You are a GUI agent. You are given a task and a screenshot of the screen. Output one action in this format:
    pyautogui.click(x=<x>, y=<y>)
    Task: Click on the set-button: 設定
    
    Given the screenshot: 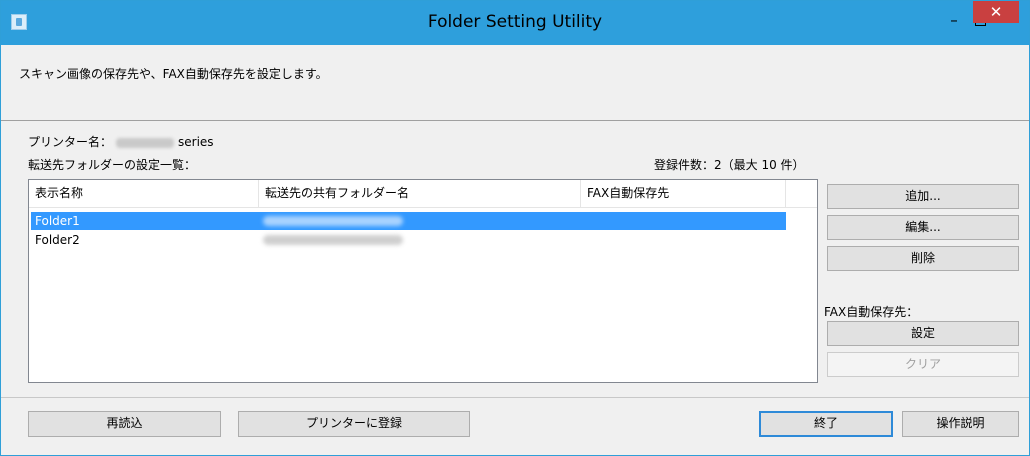 What is the action you would take?
    pyautogui.click(x=923, y=333)
    